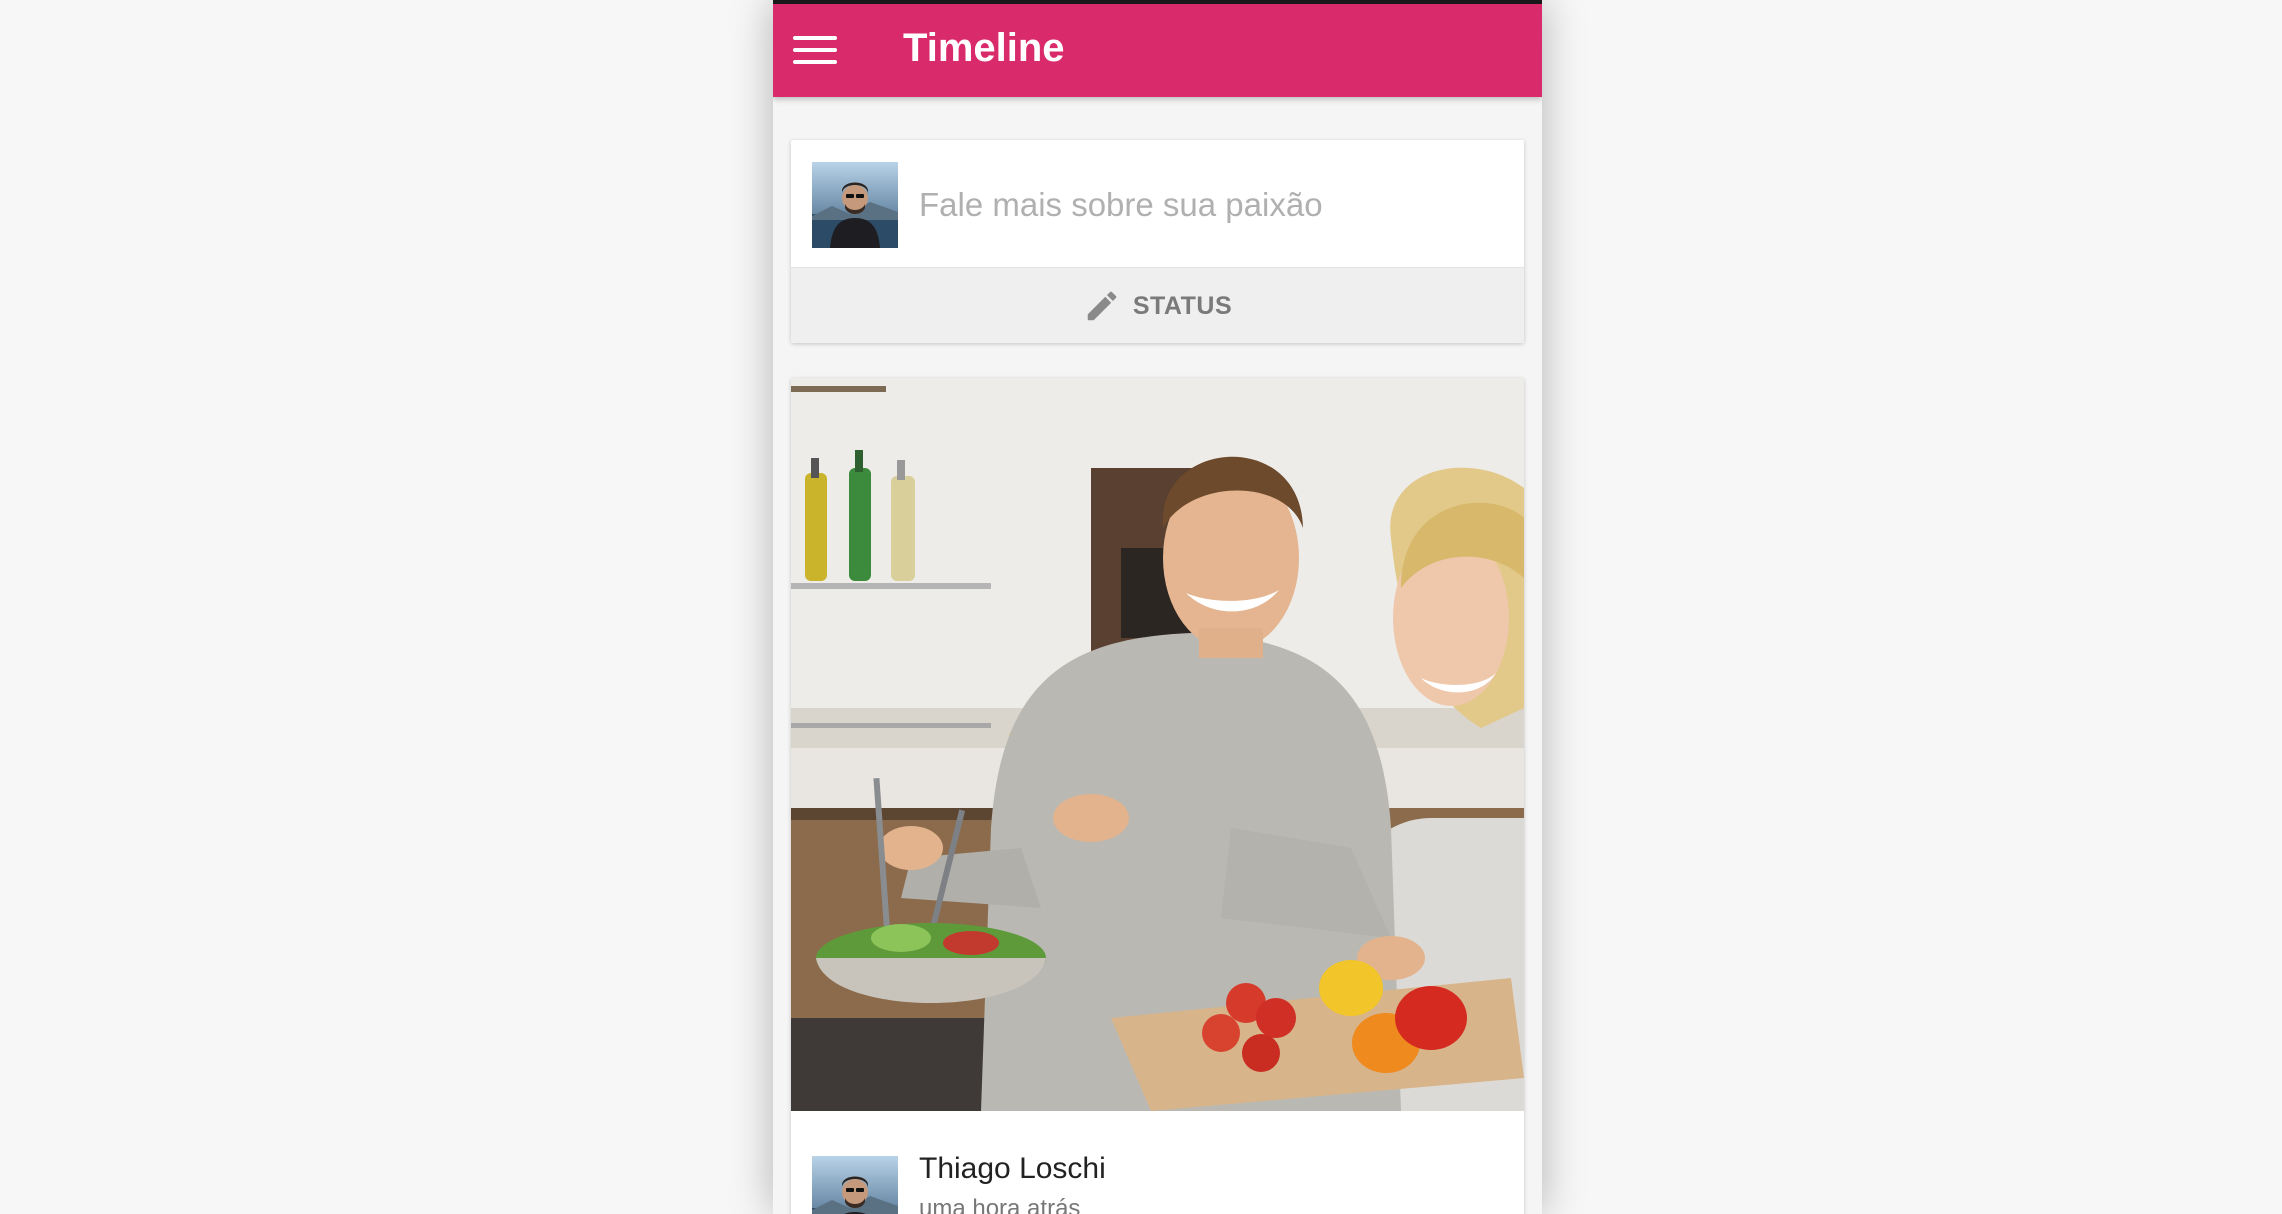  What do you see at coordinates (1102, 306) in the screenshot?
I see `pencil-icon` at bounding box center [1102, 306].